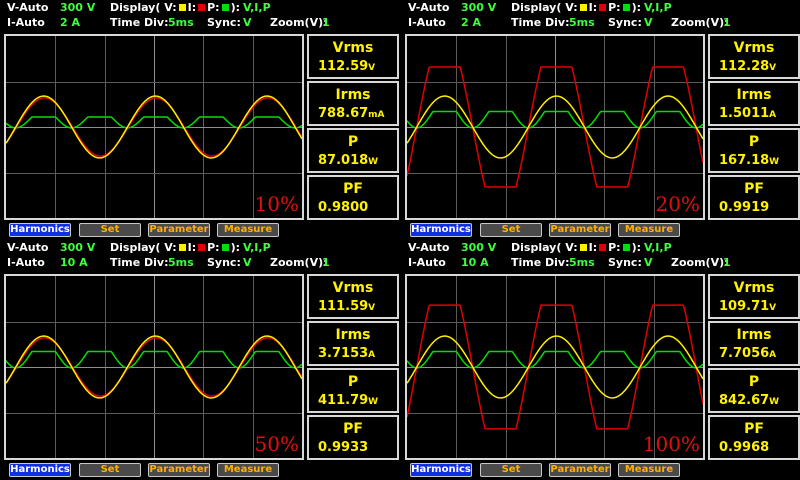 The height and width of the screenshot is (480, 800). I want to click on measurement-name: P, so click(754, 142).